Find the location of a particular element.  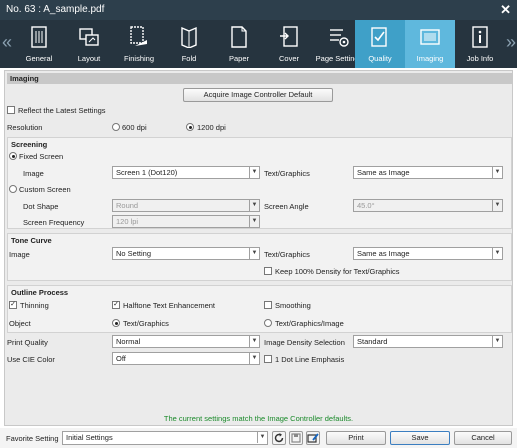

tab-layout: Layout is located at coordinates (89, 44).